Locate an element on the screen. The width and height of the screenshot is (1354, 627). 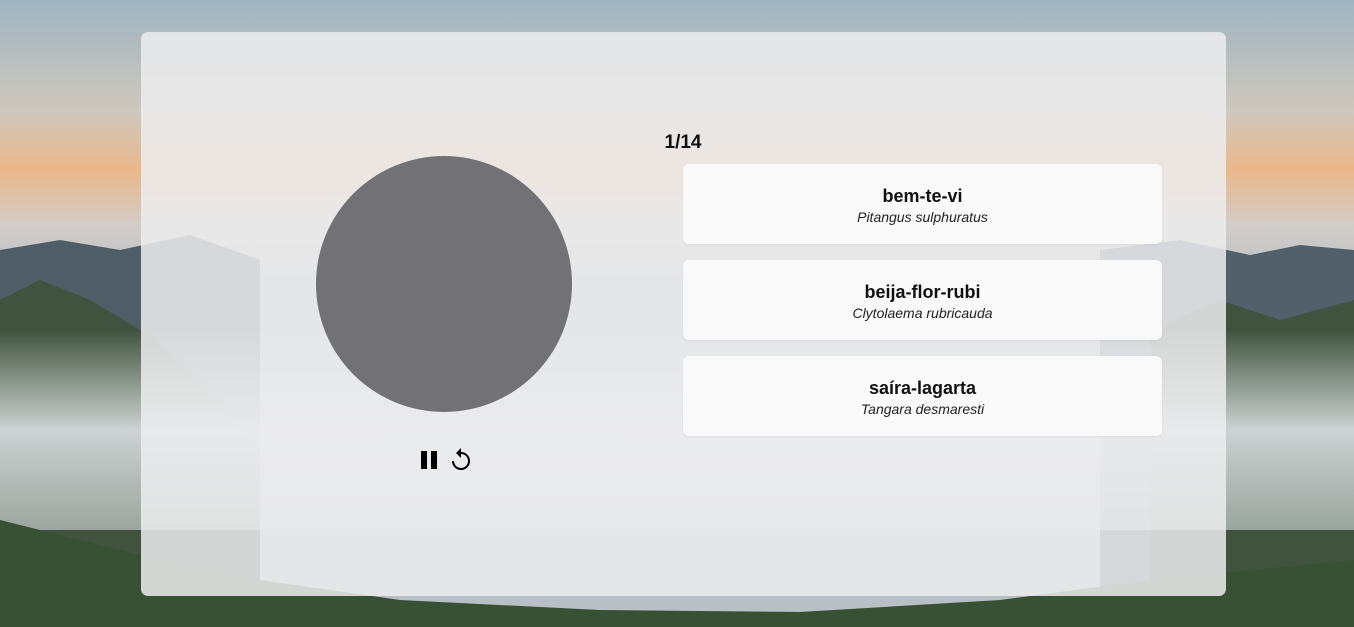
replay-icon is located at coordinates (461, 459).